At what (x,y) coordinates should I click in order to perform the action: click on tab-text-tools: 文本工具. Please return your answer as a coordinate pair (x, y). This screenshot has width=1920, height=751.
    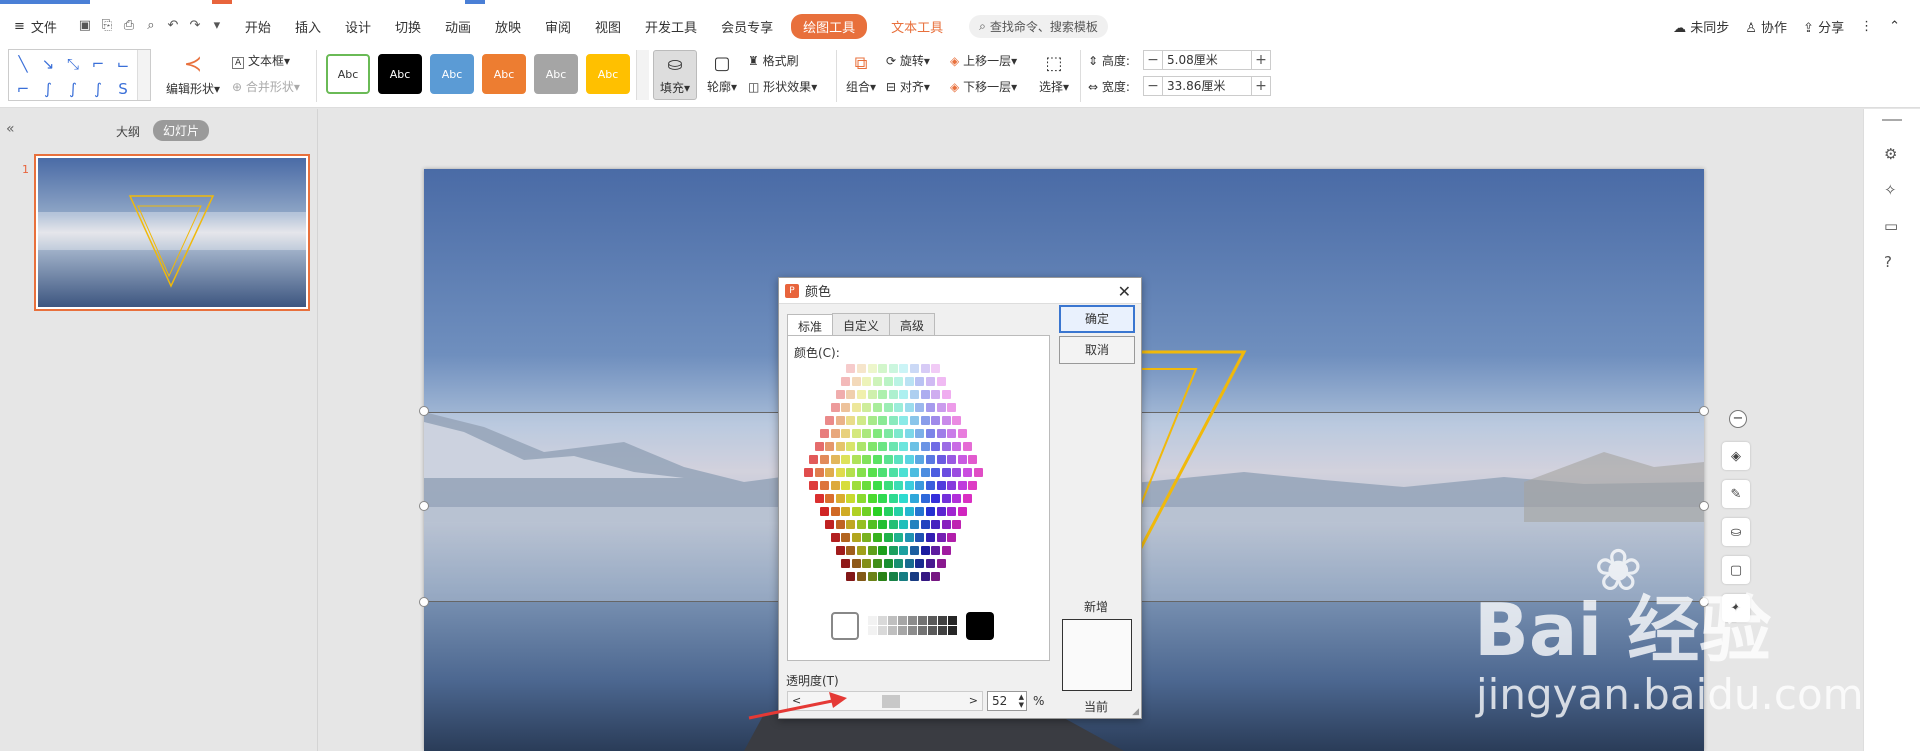
    Looking at the image, I should click on (917, 26).